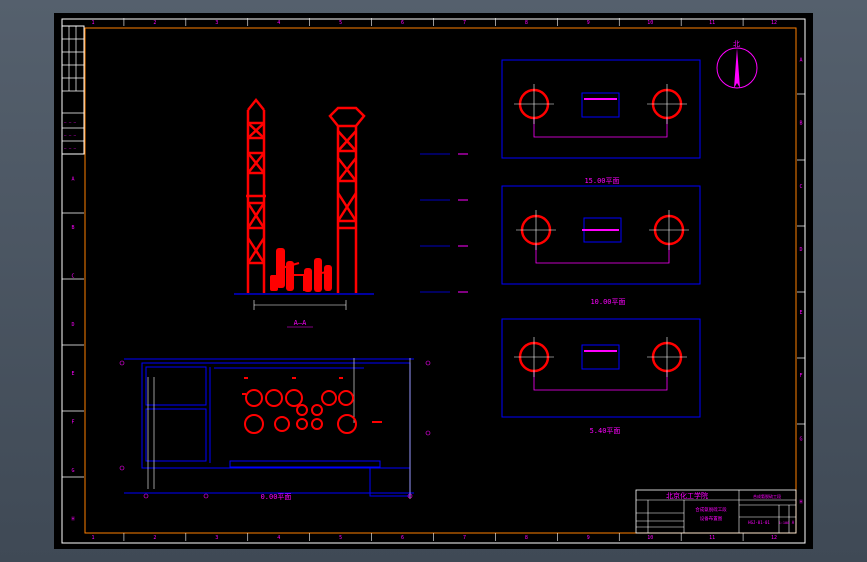 The image size is (867, 562). I want to click on project-name: 合成氨脱硫工段, so click(767, 496).